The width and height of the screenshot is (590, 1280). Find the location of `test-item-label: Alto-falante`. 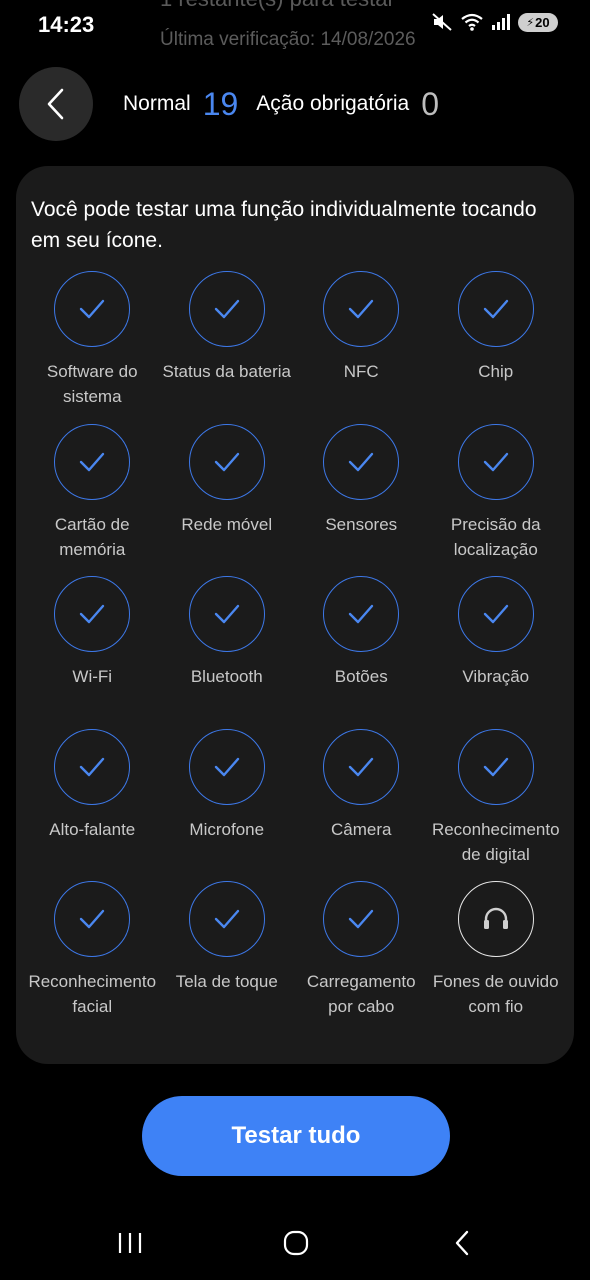

test-item-label: Alto-falante is located at coordinates (92, 829).